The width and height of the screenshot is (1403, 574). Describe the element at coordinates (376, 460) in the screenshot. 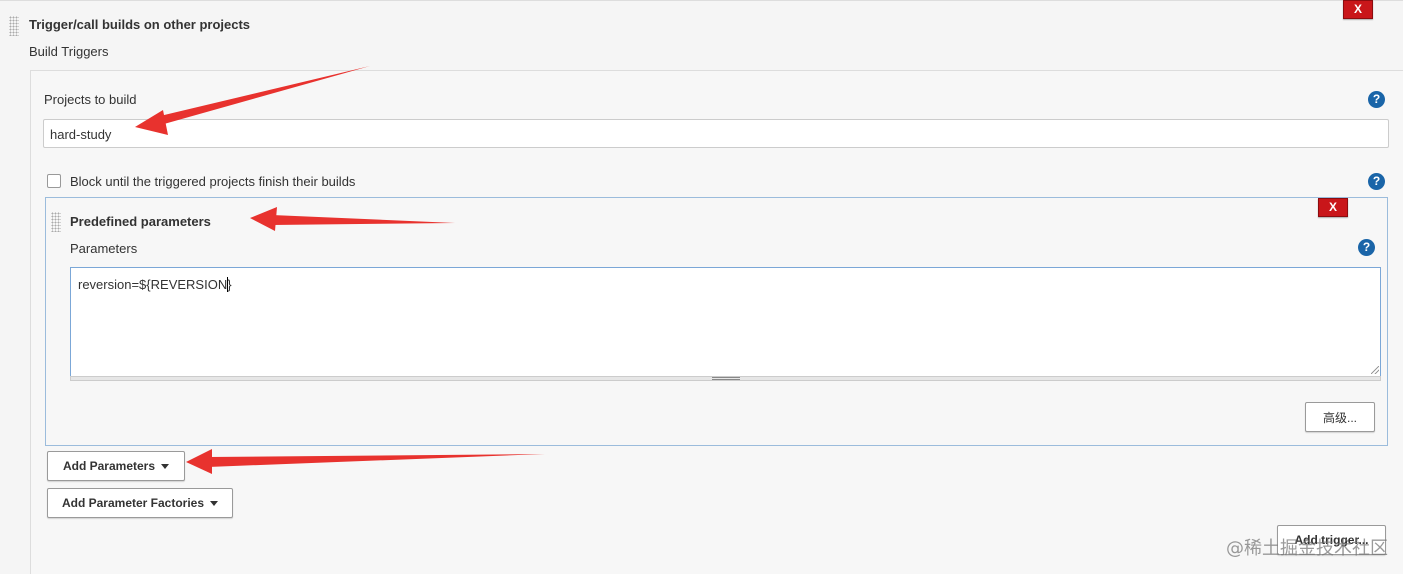

I see `annotation-arrow-params` at that location.